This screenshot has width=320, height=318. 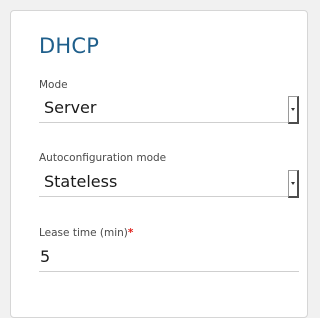 I want to click on mode-label: Mode, so click(x=53, y=85).